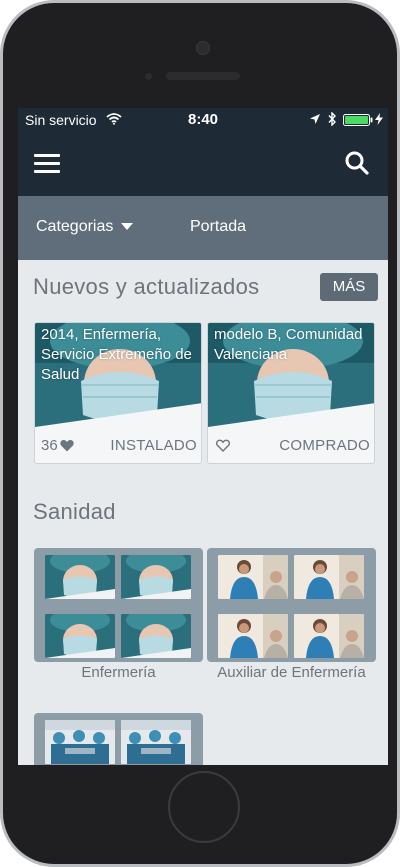 Image resolution: width=400 pixels, height=867 pixels. Describe the element at coordinates (146, 286) in the screenshot. I see `new-section-title: Nuevos y actualizados` at that location.